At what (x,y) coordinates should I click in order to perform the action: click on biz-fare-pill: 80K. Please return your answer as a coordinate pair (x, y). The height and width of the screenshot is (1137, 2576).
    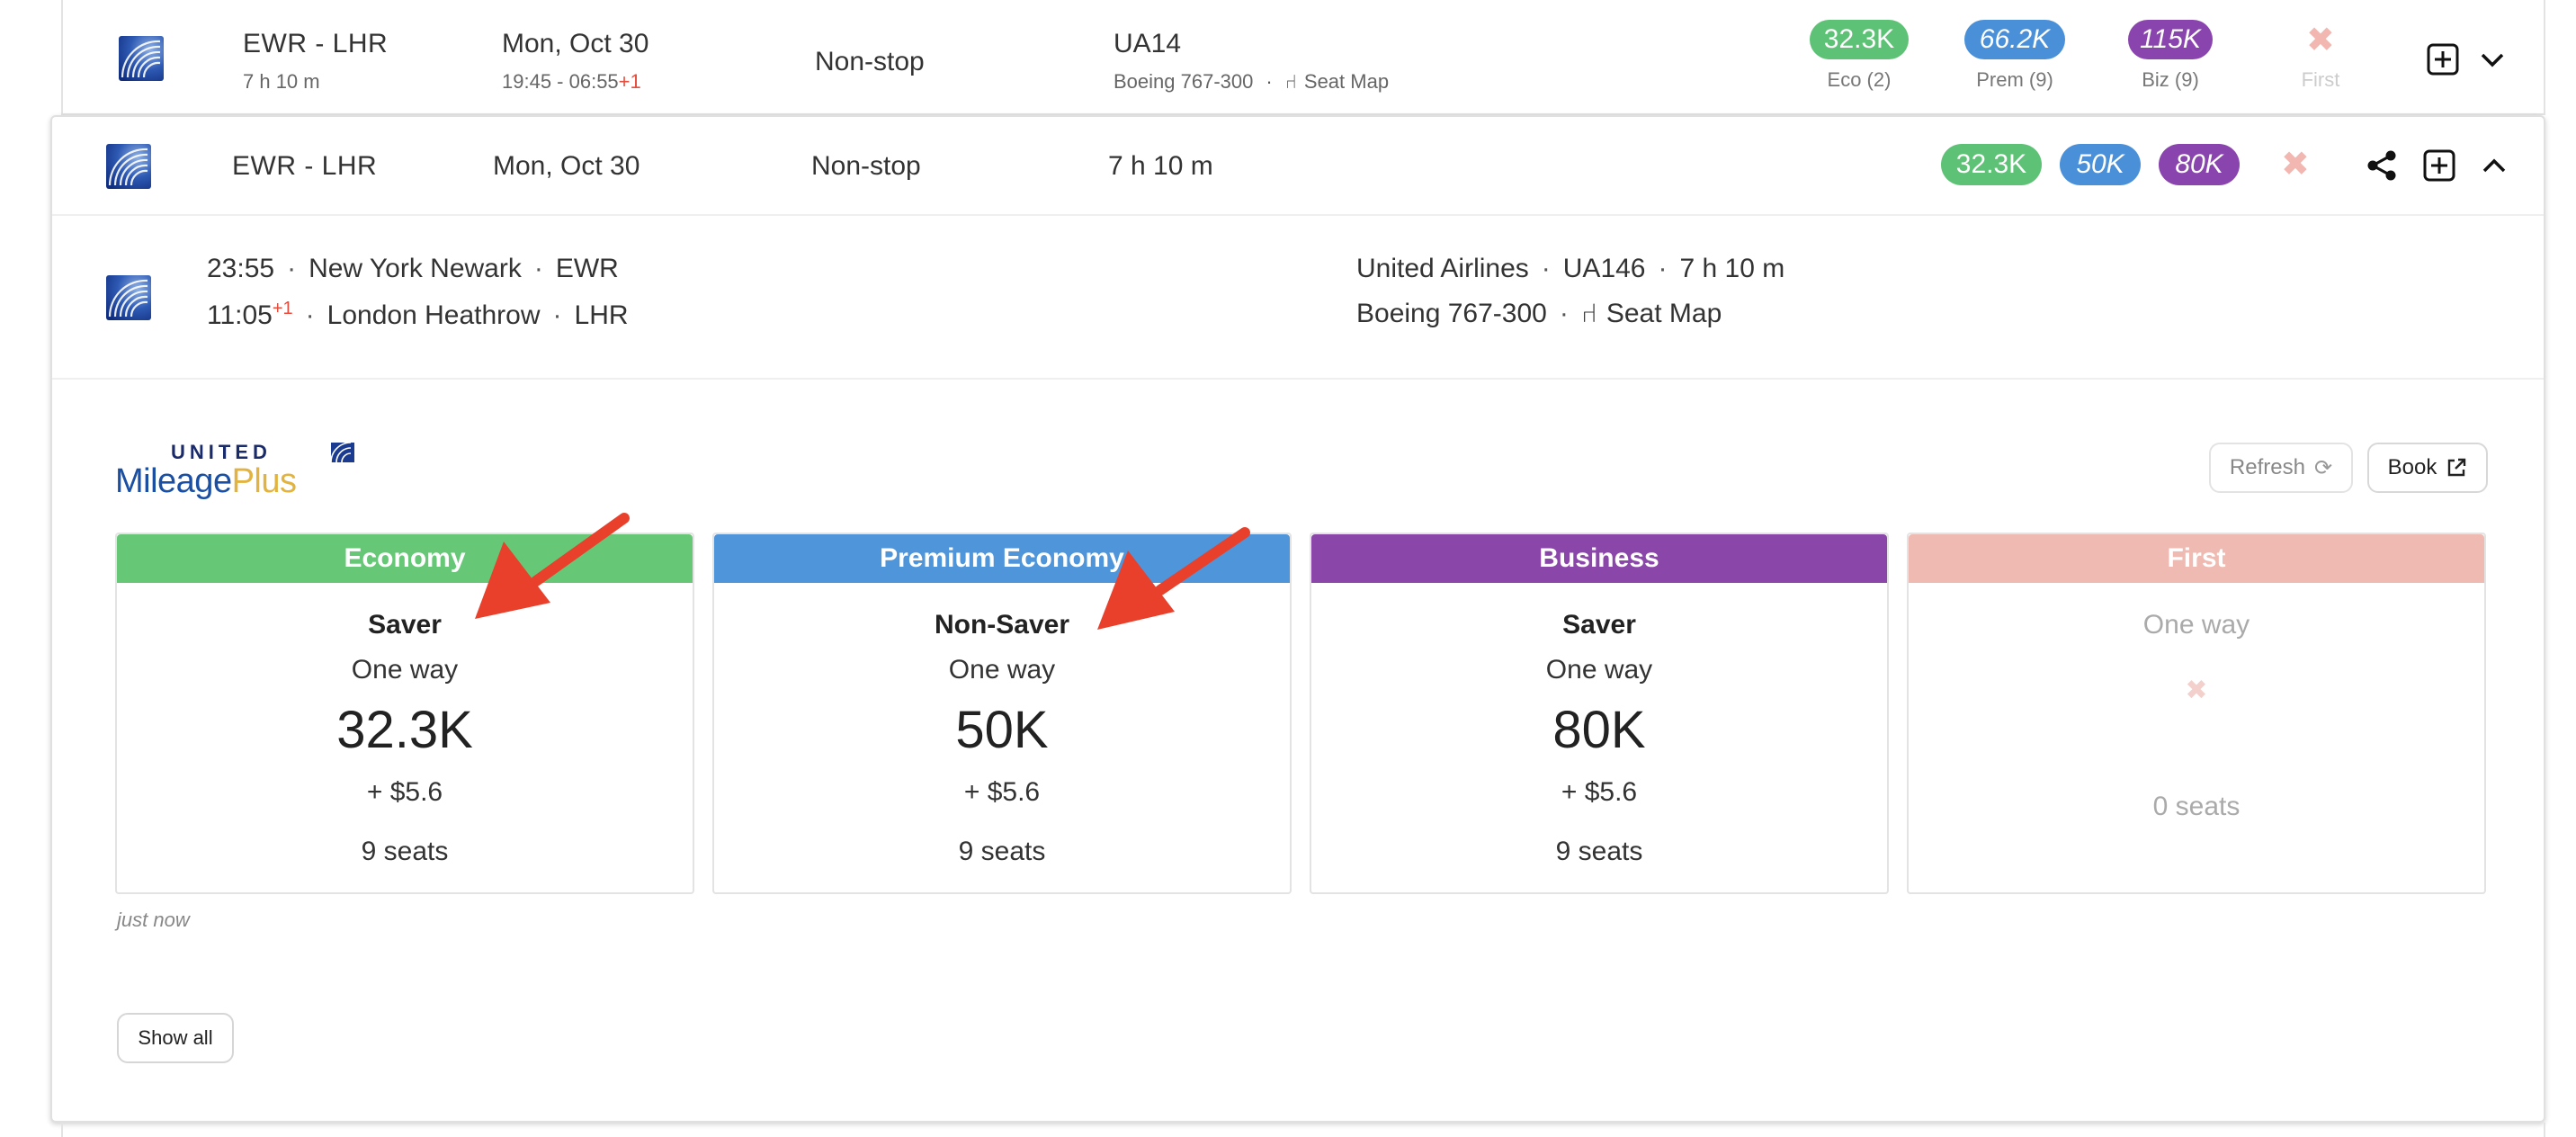
    Looking at the image, I should click on (2199, 164).